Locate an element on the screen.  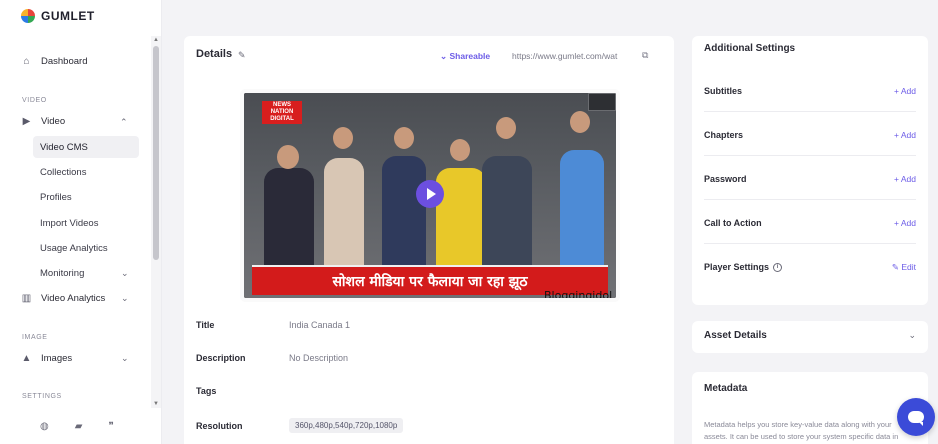
section-video-label: VIDEO is located at coordinates (34, 100).